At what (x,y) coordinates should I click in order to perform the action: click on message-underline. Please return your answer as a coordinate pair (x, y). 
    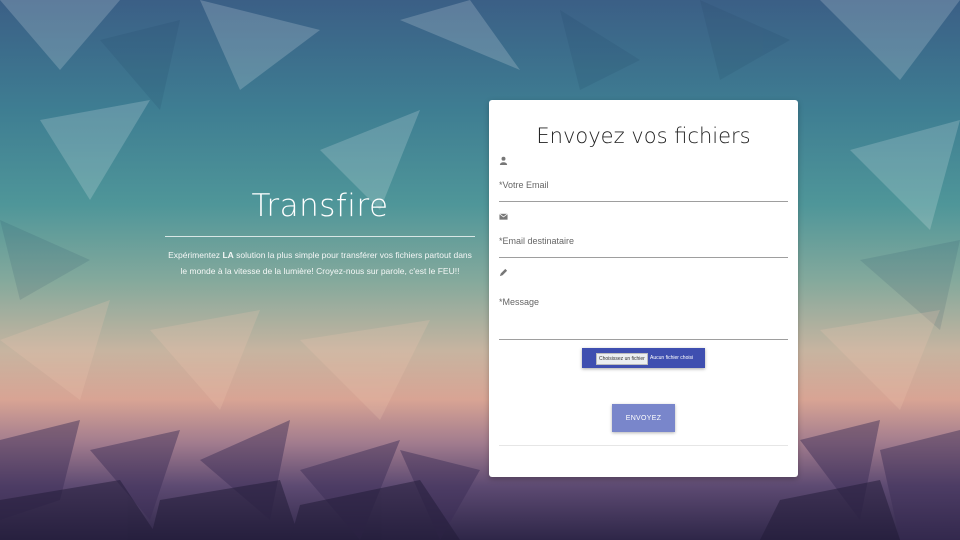
    Looking at the image, I should click on (643, 339).